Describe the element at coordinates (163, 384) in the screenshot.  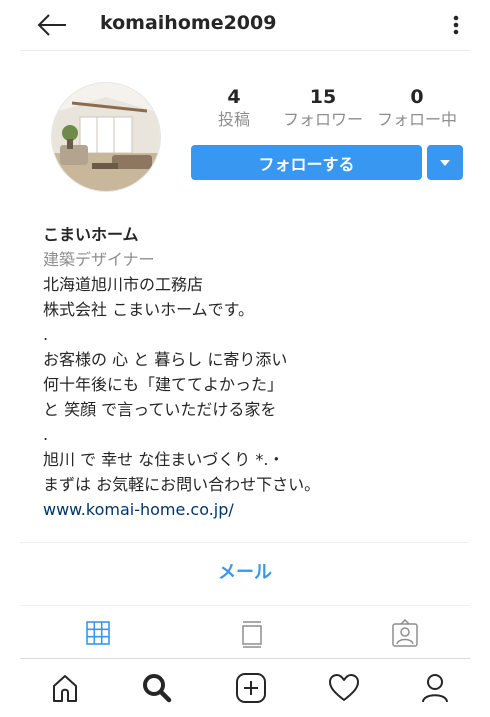
I see `bio-line: 何十年後にも「建ててよかった」` at that location.